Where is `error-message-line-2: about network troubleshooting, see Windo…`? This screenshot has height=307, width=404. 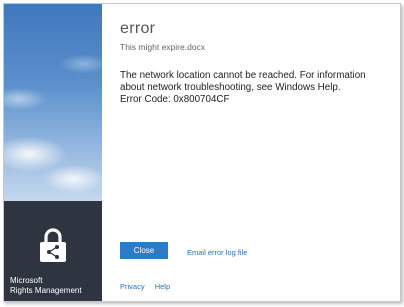 error-message-line-2: about network troubleshooting, see Windo… is located at coordinates (230, 87).